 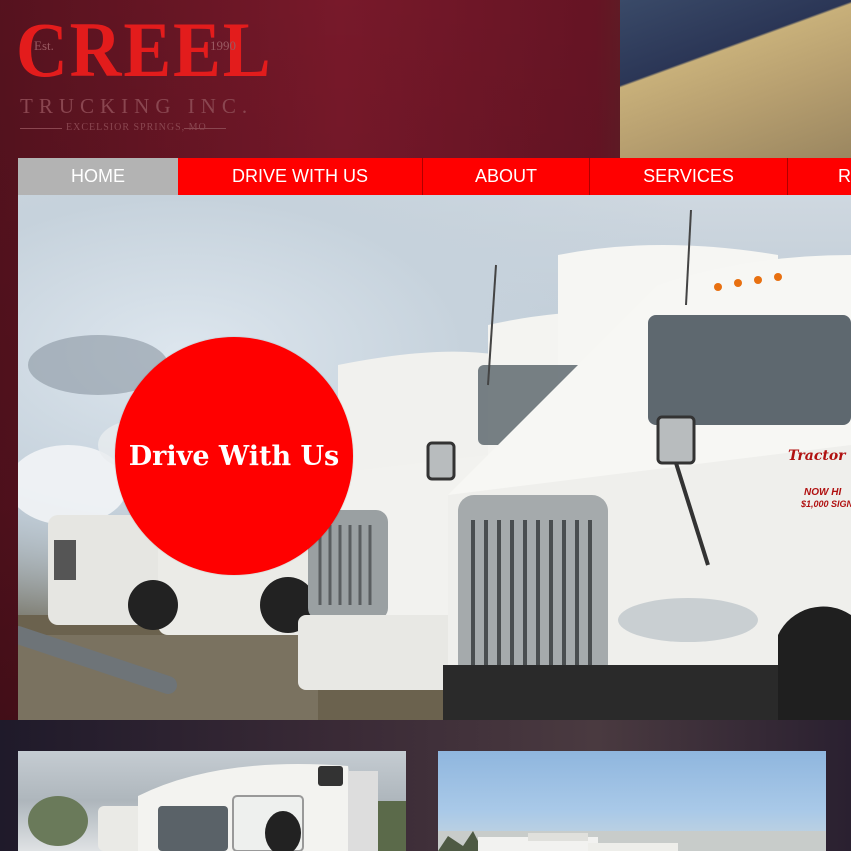 What do you see at coordinates (137, 106) in the screenshot?
I see `logo-subtitle: TRUCKING INC.` at bounding box center [137, 106].